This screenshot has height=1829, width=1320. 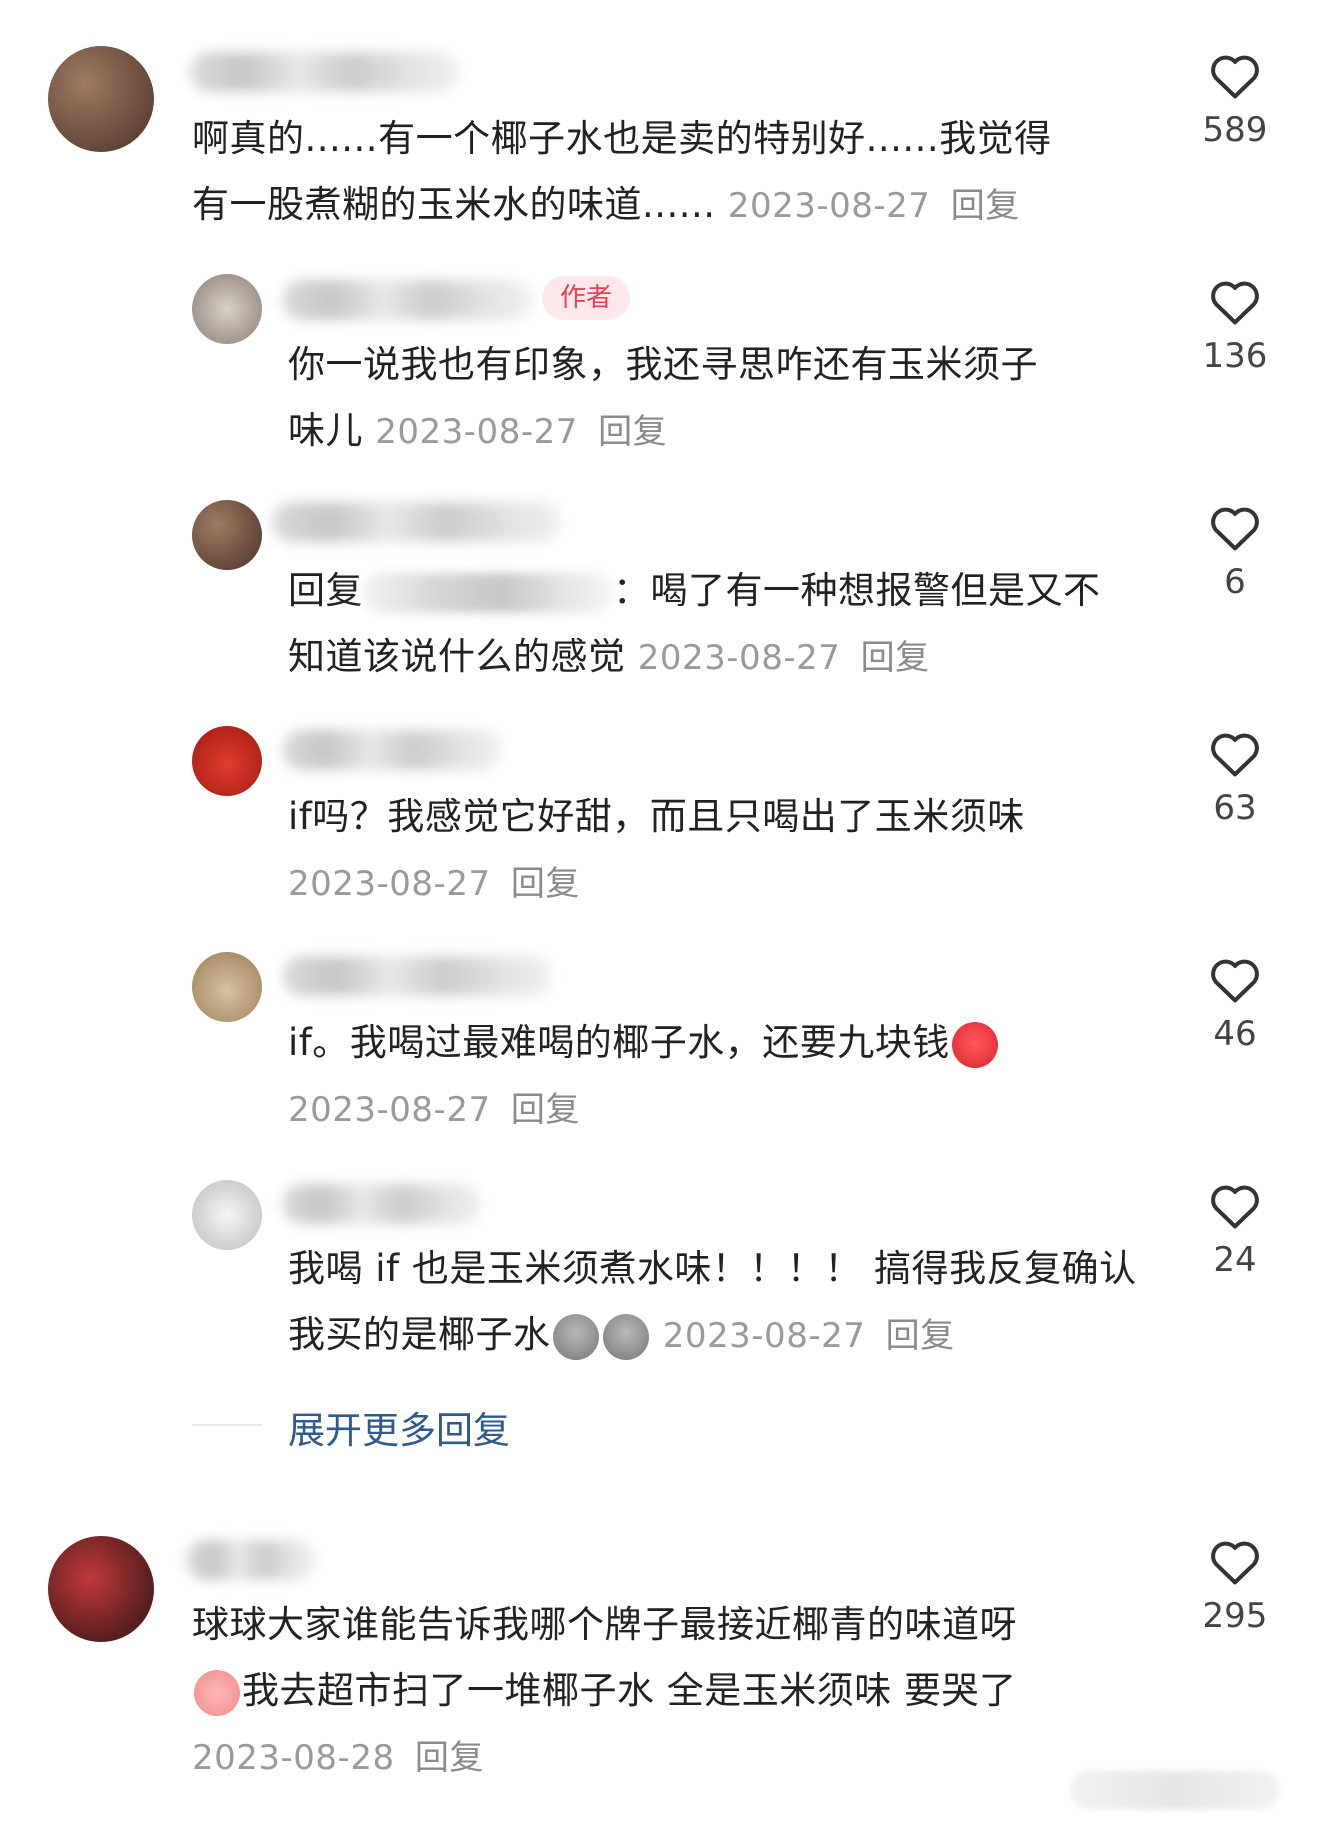 What do you see at coordinates (728, 850) in the screenshot?
I see `comment-text: if吗？我感觉它好甜，而且只喝出了玉米须味 2023-08-27 回复` at bounding box center [728, 850].